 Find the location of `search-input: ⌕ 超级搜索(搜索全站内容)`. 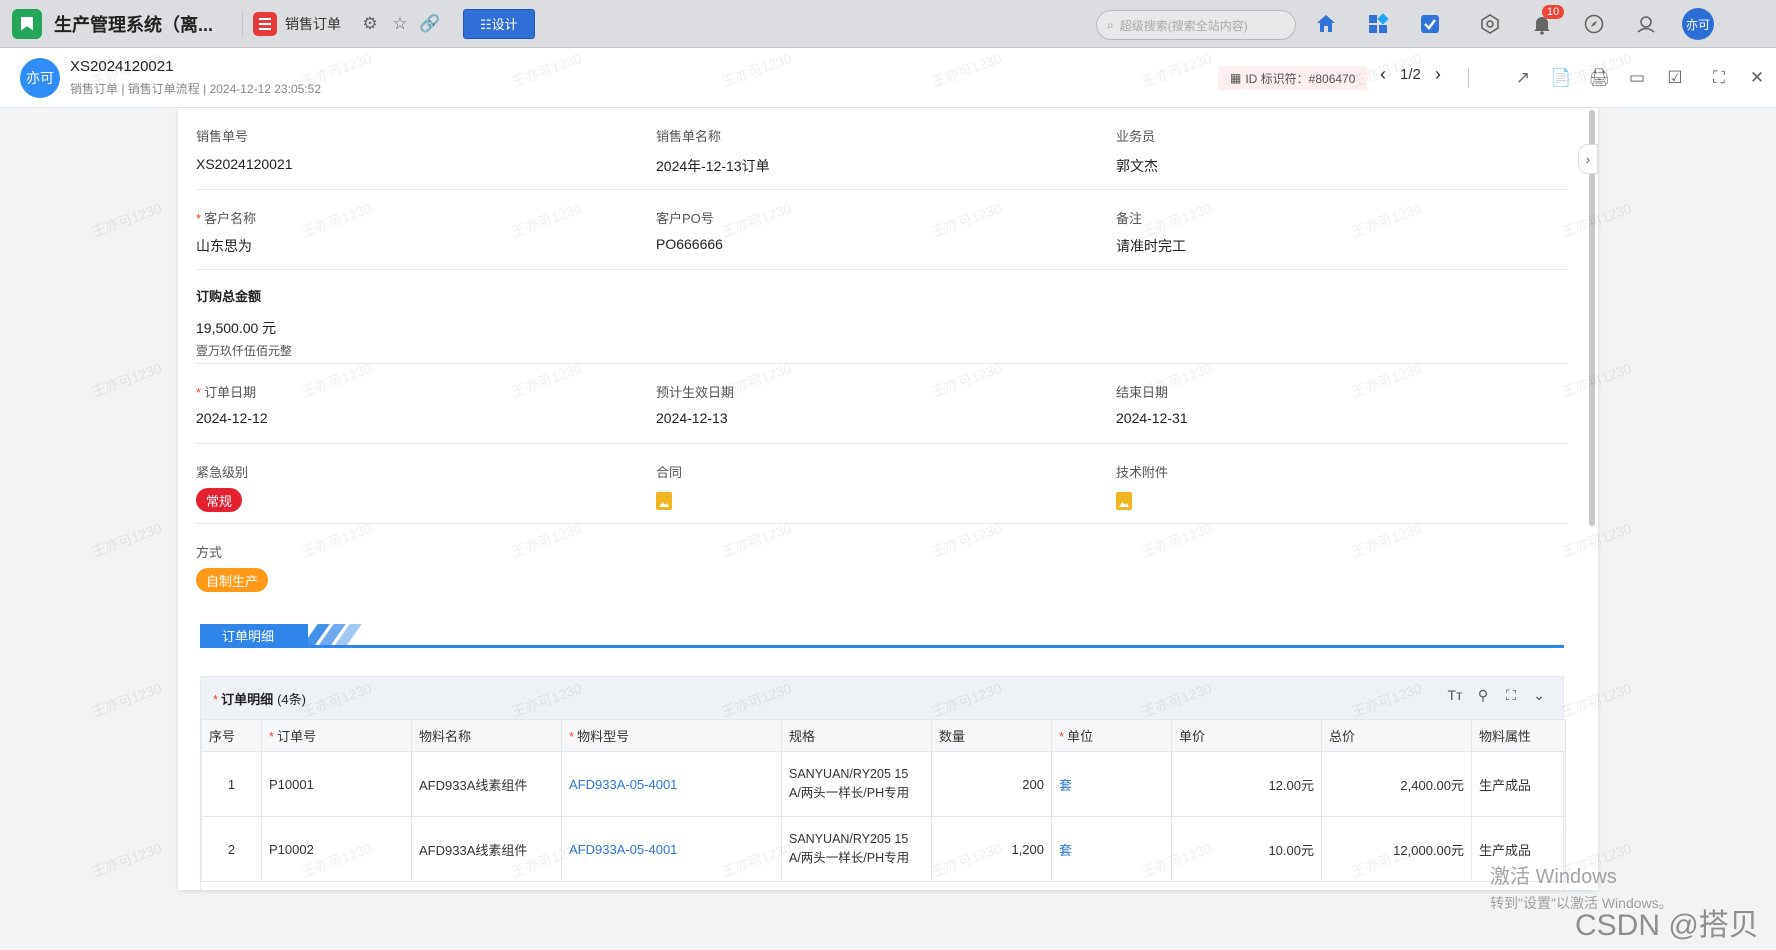

search-input: ⌕ 超级搜索(搜索全站内容) is located at coordinates (1196, 25).